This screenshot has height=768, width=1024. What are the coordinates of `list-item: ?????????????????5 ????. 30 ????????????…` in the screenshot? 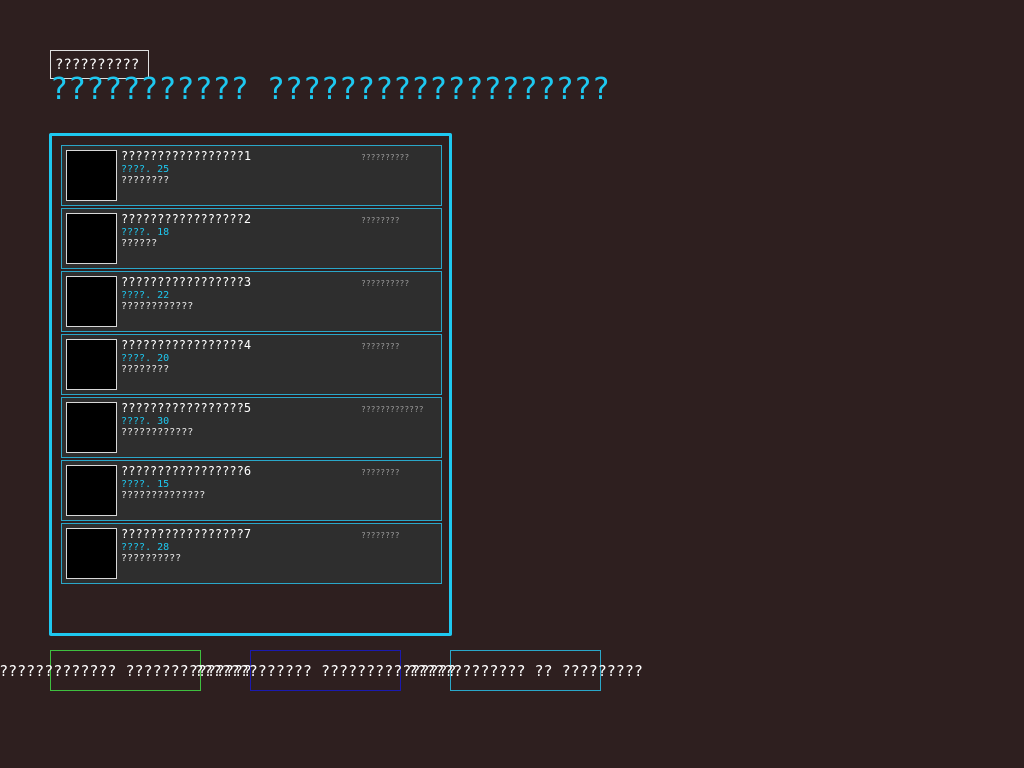 It's located at (251, 427).